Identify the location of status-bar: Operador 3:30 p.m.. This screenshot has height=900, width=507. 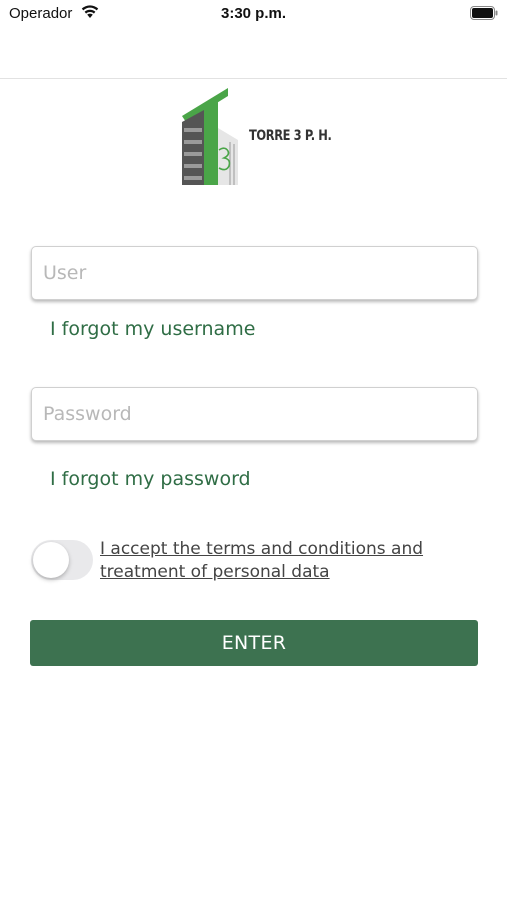
(253, 15).